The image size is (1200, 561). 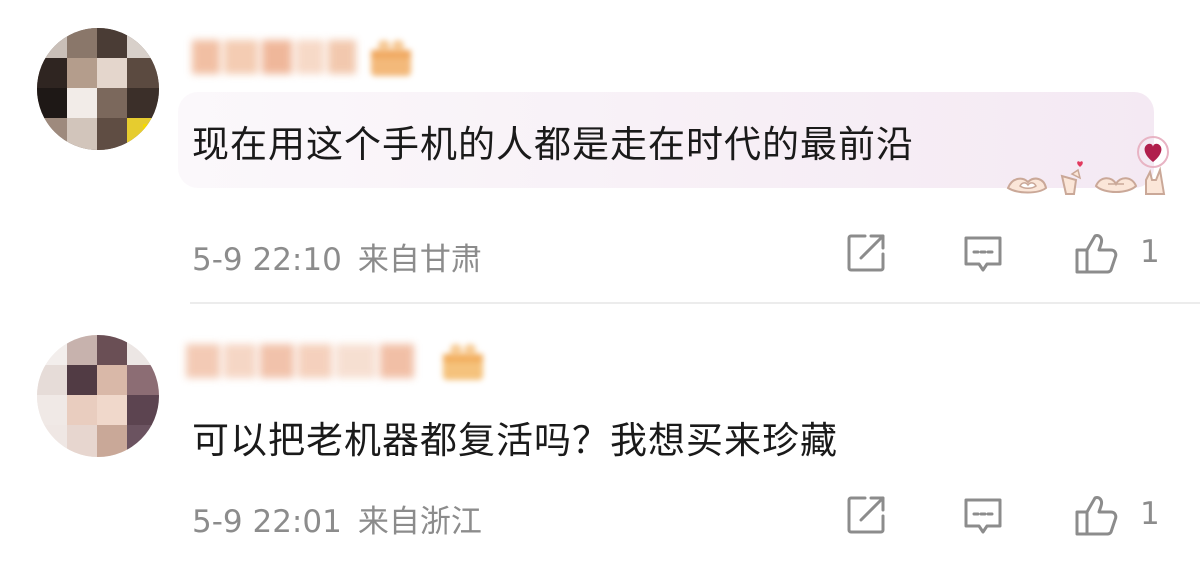 What do you see at coordinates (419, 260) in the screenshot?
I see `comment-location: 来自甘肃` at bounding box center [419, 260].